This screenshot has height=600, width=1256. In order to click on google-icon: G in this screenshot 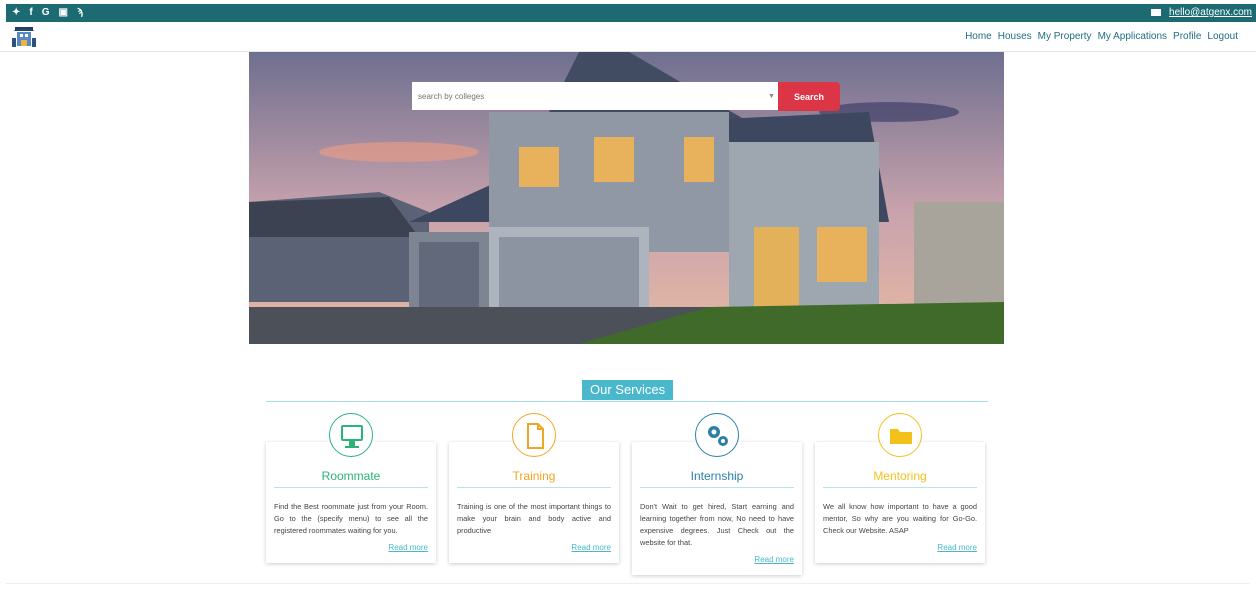, I will do `click(46, 13)`.